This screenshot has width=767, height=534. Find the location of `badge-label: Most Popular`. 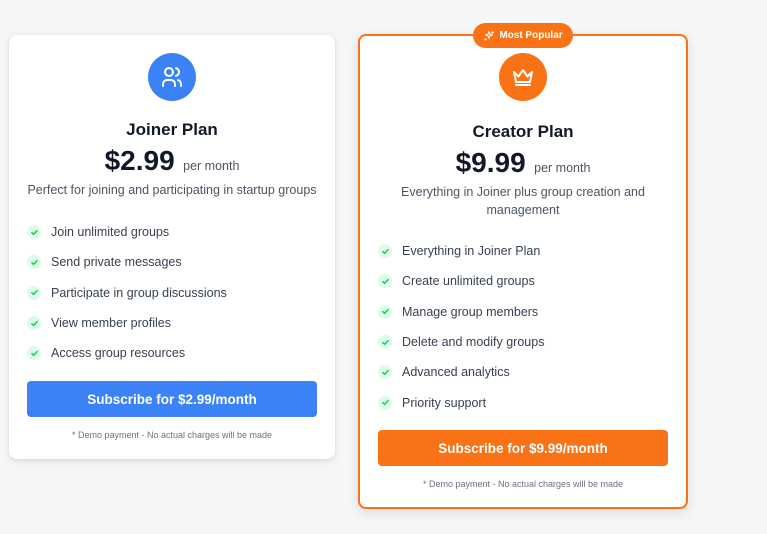

badge-label: Most Popular is located at coordinates (531, 35).